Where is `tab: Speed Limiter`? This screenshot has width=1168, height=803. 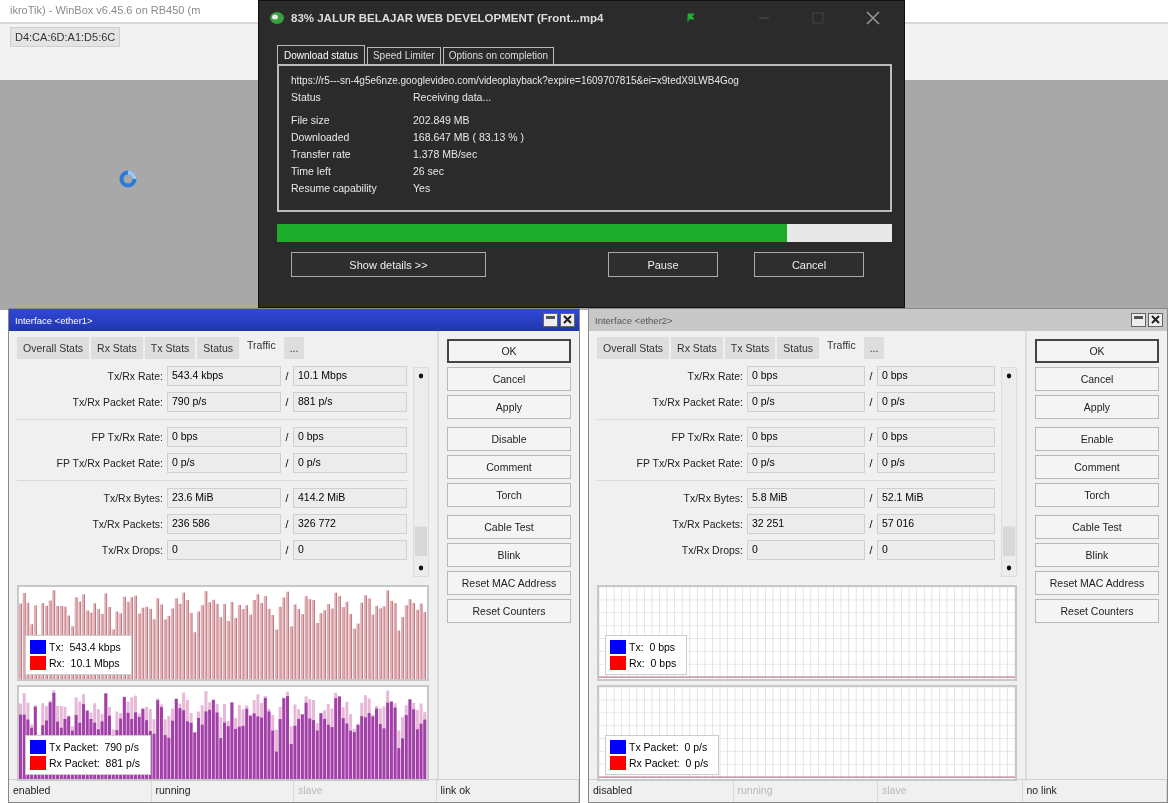 tab: Speed Limiter is located at coordinates (403, 55).